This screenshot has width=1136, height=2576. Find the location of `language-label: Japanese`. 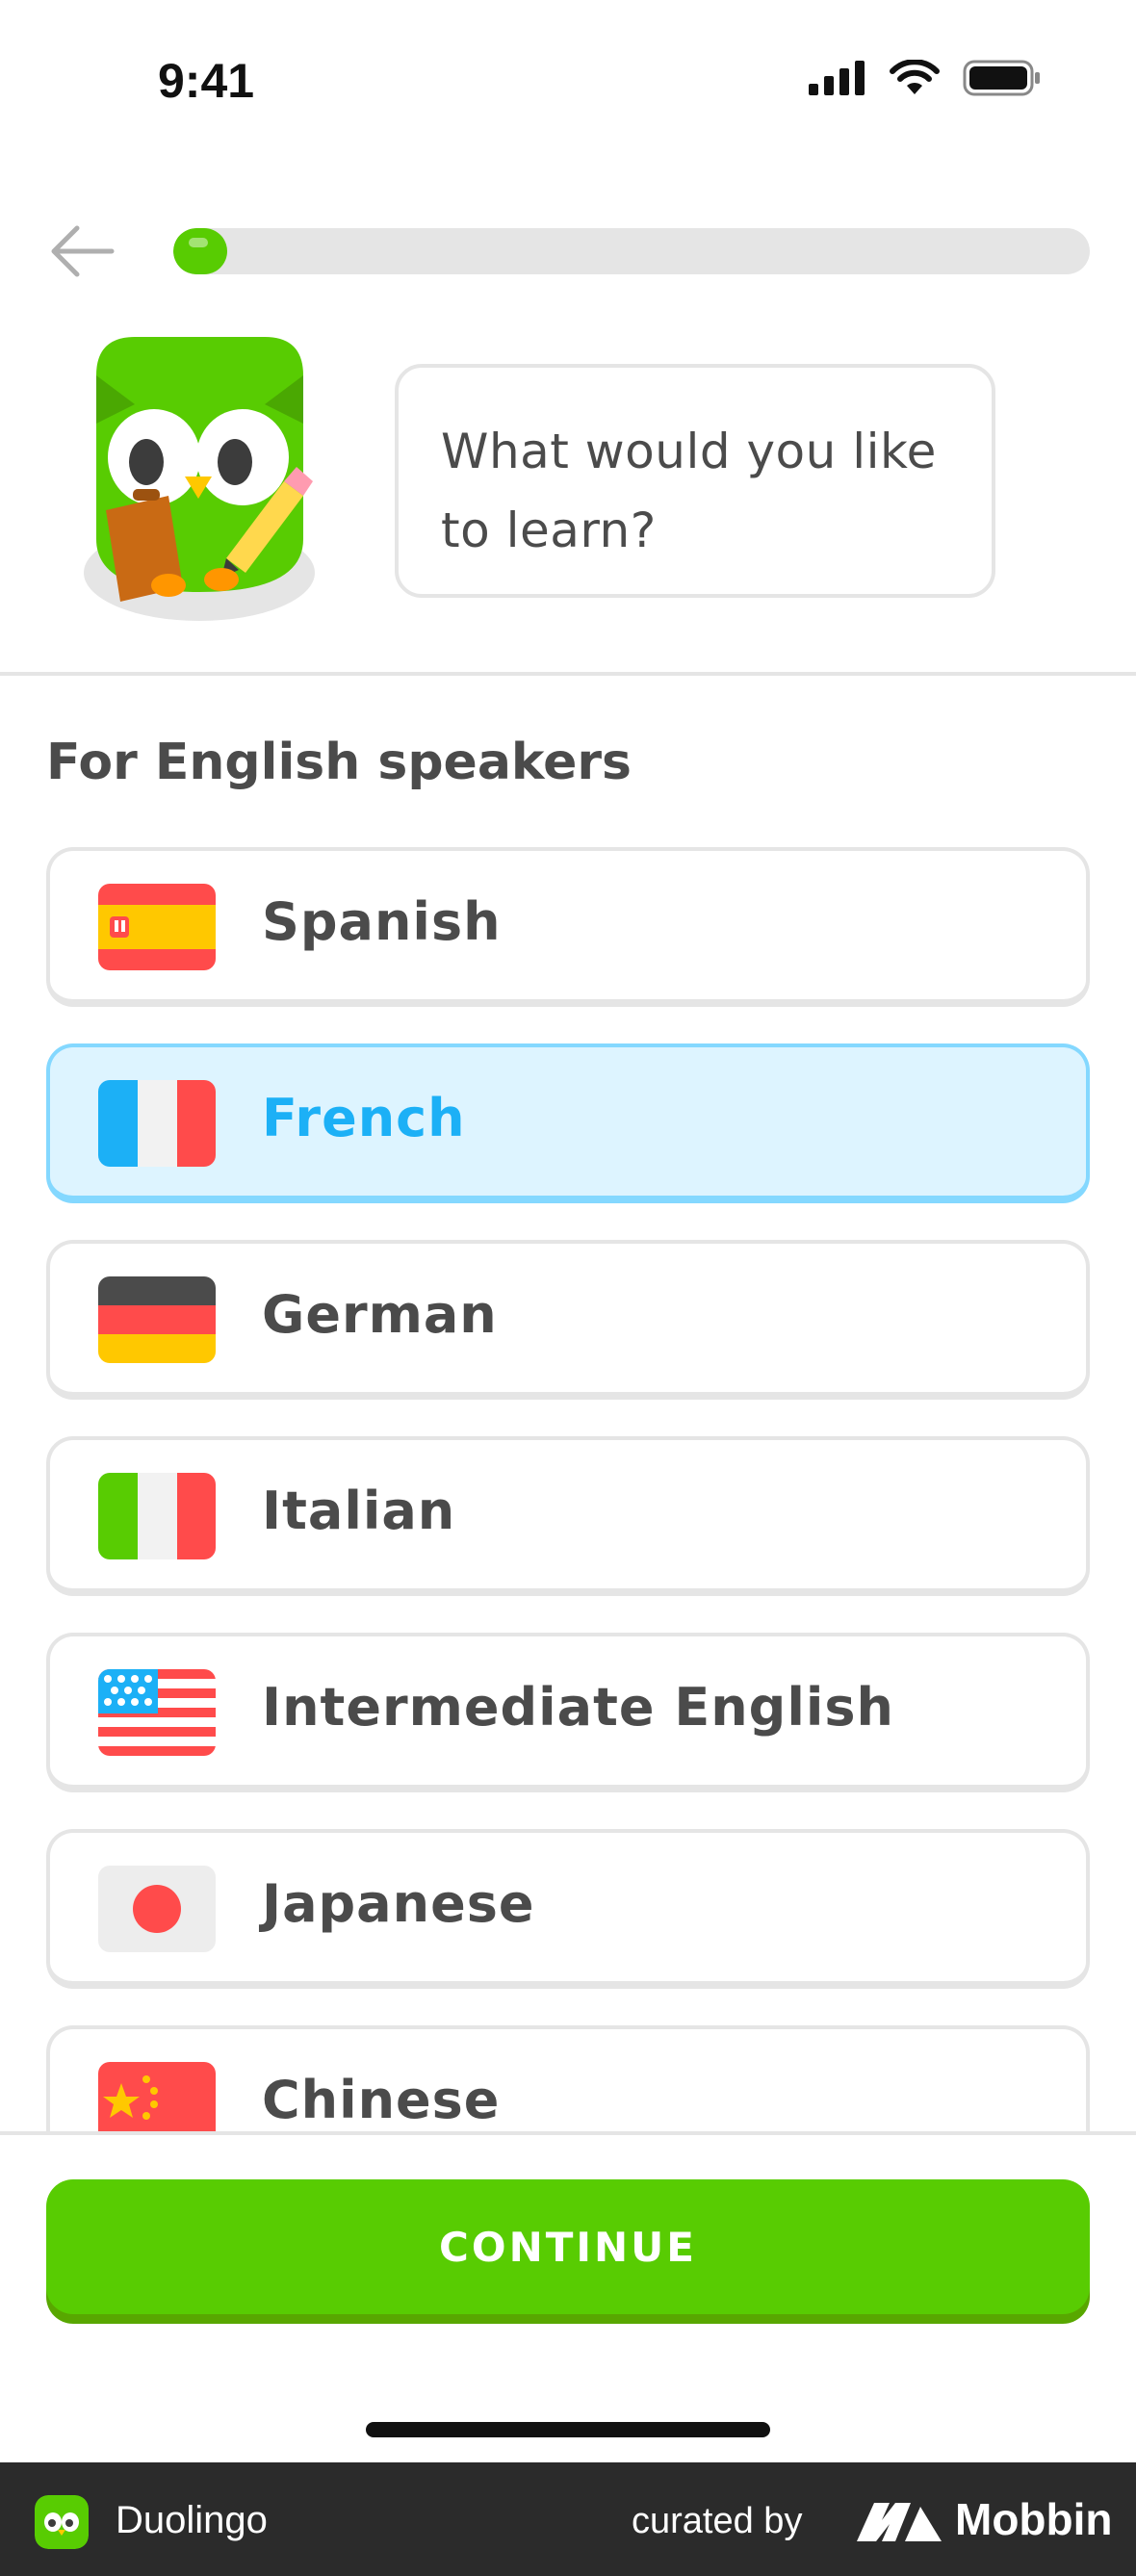

language-label: Japanese is located at coordinates (399, 1904).